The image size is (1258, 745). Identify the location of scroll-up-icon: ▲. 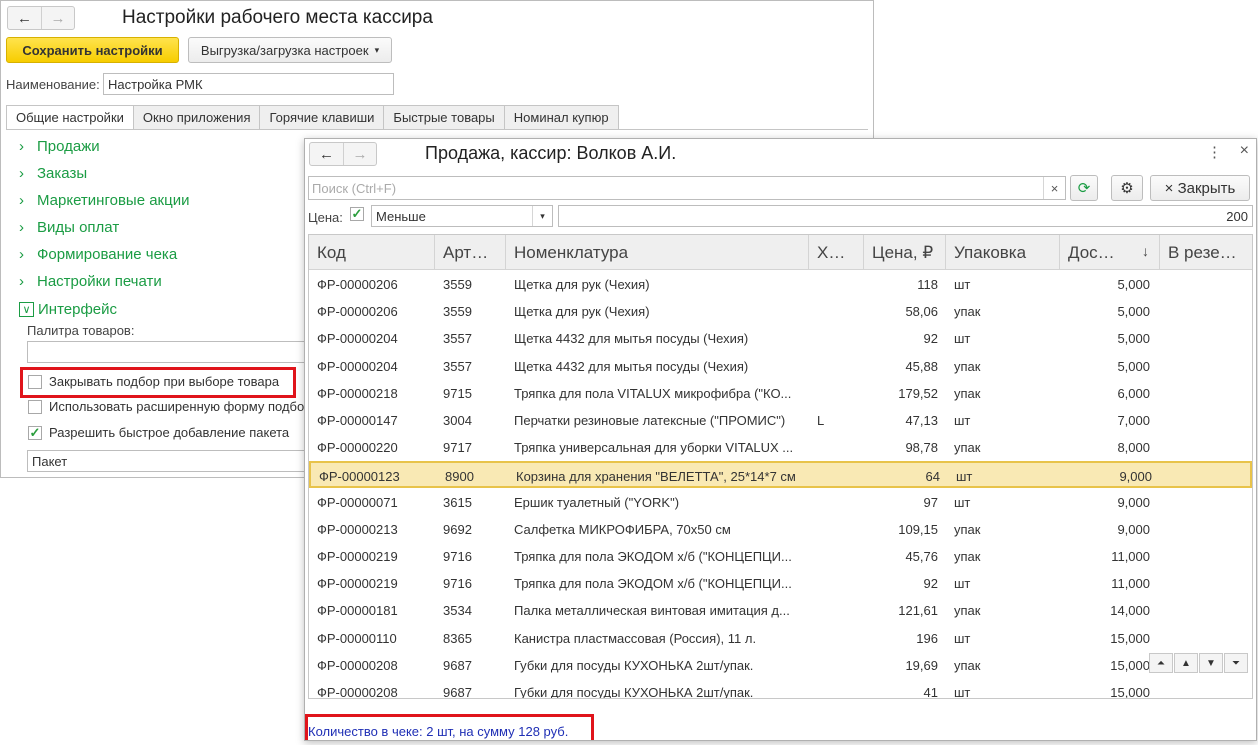
(1186, 663).